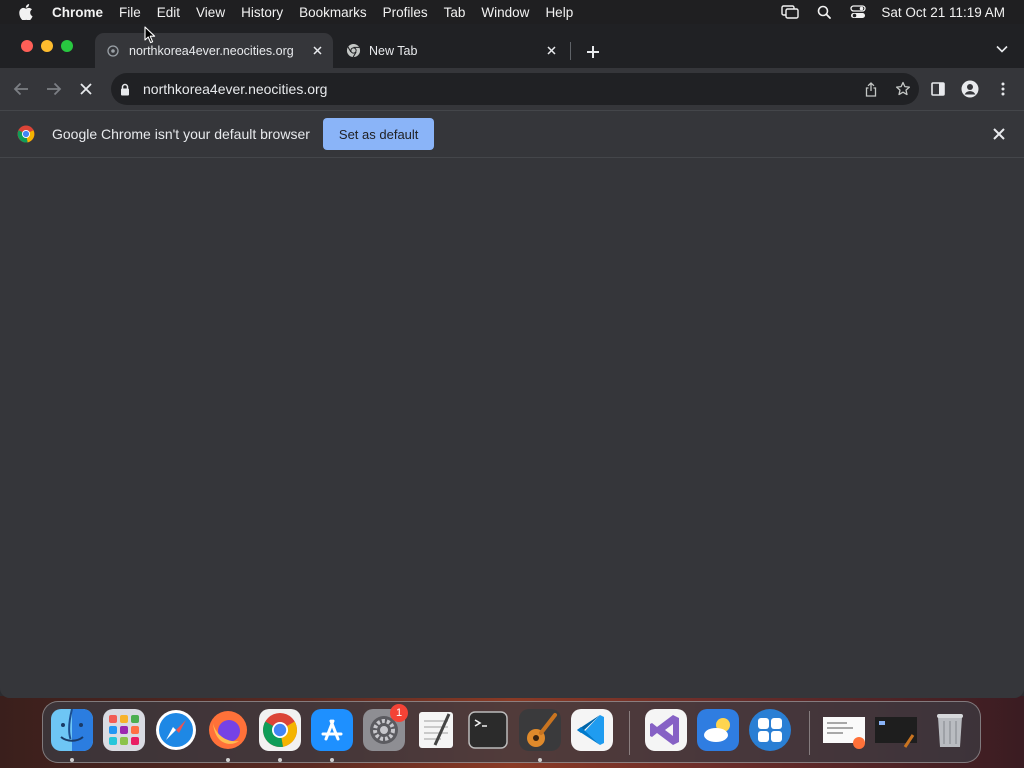  What do you see at coordinates (47, 46) in the screenshot?
I see `minimize-window-button` at bounding box center [47, 46].